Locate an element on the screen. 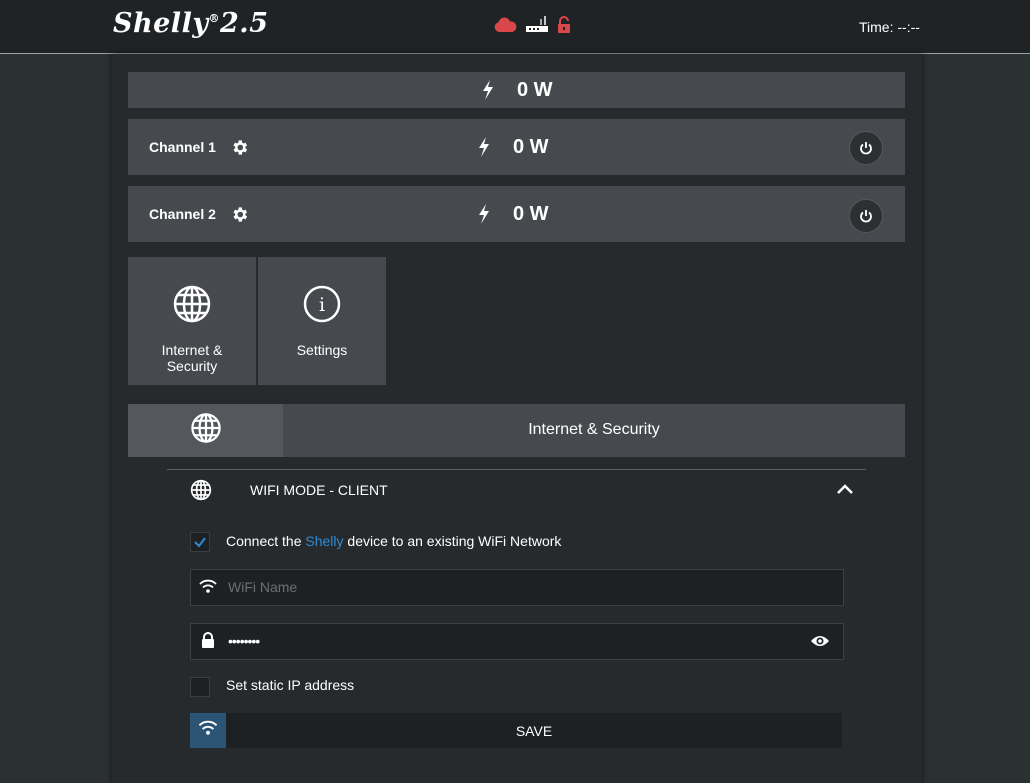 Image resolution: width=1030 pixels, height=783 pixels. top-header: Shelly®2.5 Time: --:-- is located at coordinates (515, 27).